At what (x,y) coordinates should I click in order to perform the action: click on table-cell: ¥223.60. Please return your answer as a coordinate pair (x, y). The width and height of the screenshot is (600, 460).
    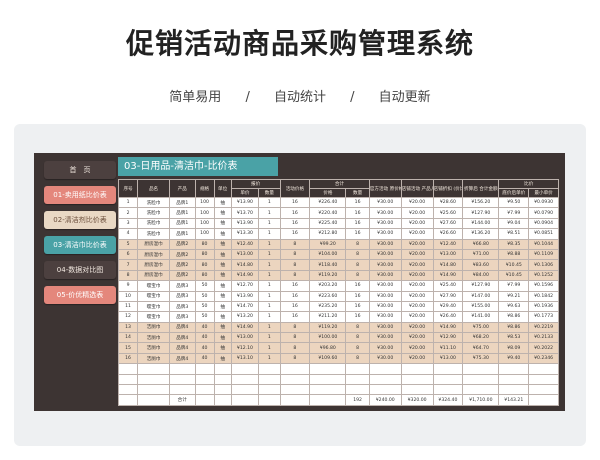
    Looking at the image, I should click on (328, 296).